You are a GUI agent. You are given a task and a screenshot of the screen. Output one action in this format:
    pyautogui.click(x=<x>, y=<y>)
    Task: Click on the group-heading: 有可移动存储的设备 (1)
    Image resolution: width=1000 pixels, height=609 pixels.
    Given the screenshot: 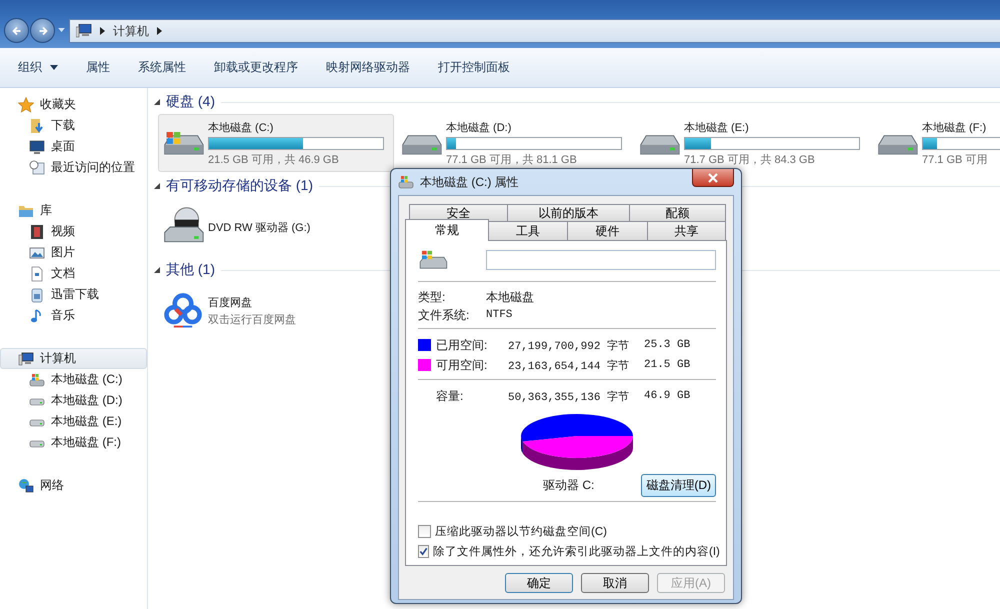 What is the action you would take?
    pyautogui.click(x=239, y=186)
    